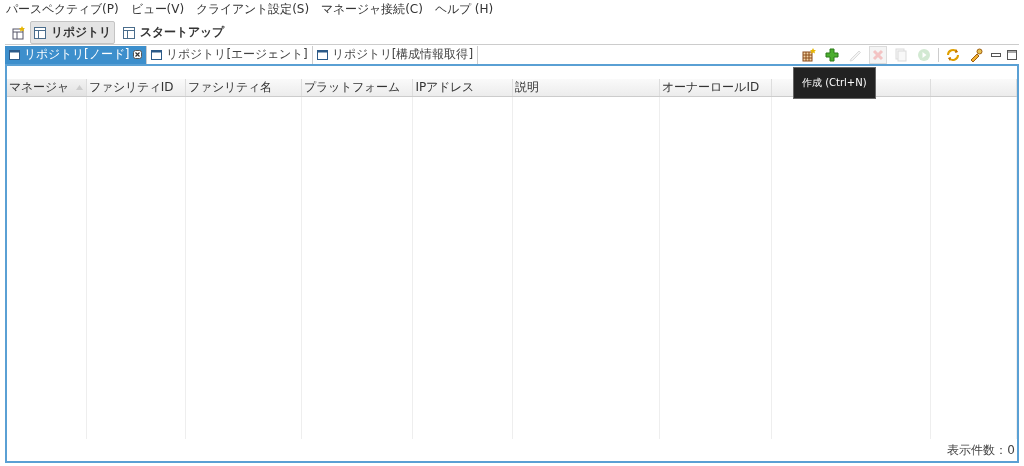 The image size is (1024, 466). Describe the element at coordinates (402, 54) in the screenshot. I see `tab-label: リポジトリ[構成情報取得]` at that location.